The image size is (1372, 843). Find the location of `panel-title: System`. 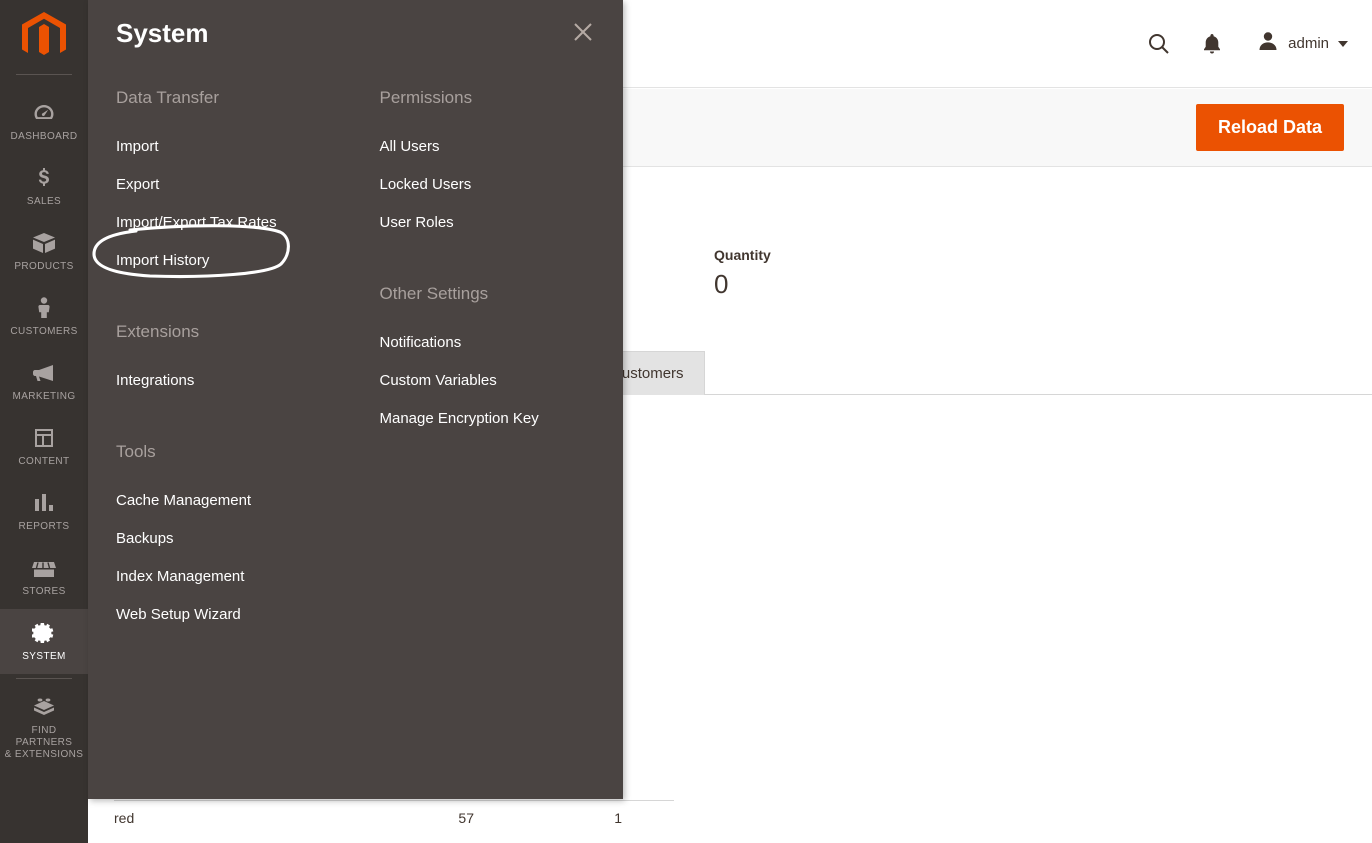

panel-title: System is located at coordinates (162, 33).